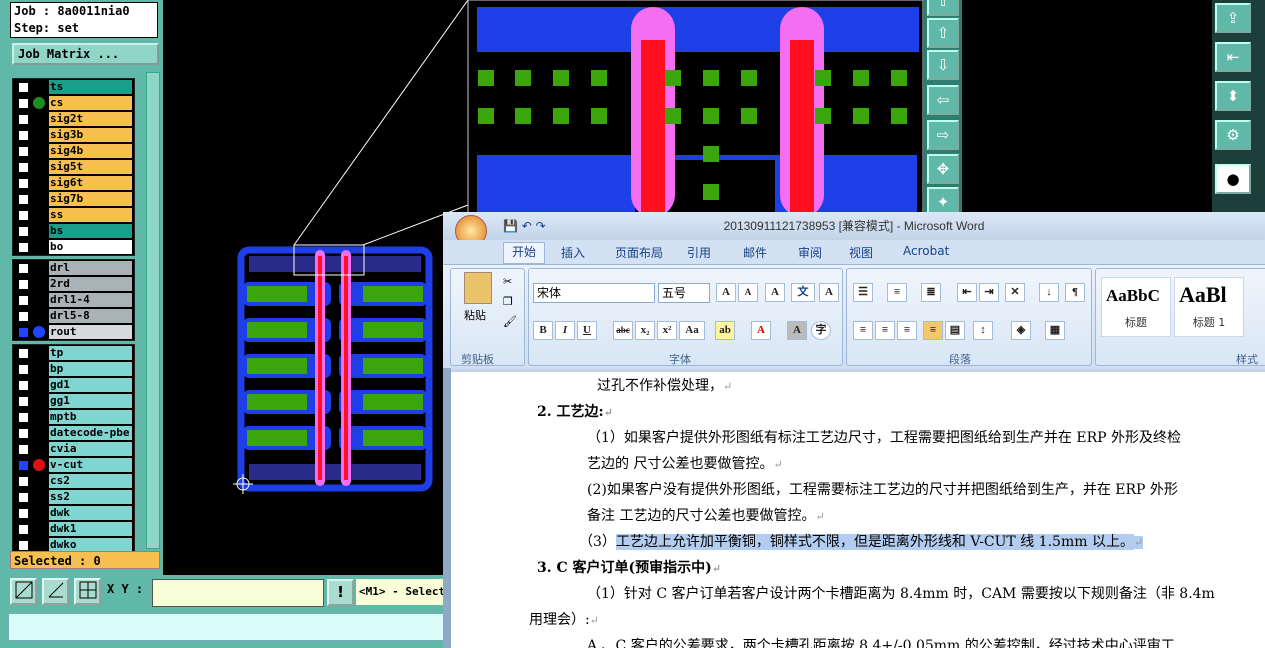 The image size is (1265, 648). What do you see at coordinates (725, 330) in the screenshot?
I see `highlight-button: ab` at bounding box center [725, 330].